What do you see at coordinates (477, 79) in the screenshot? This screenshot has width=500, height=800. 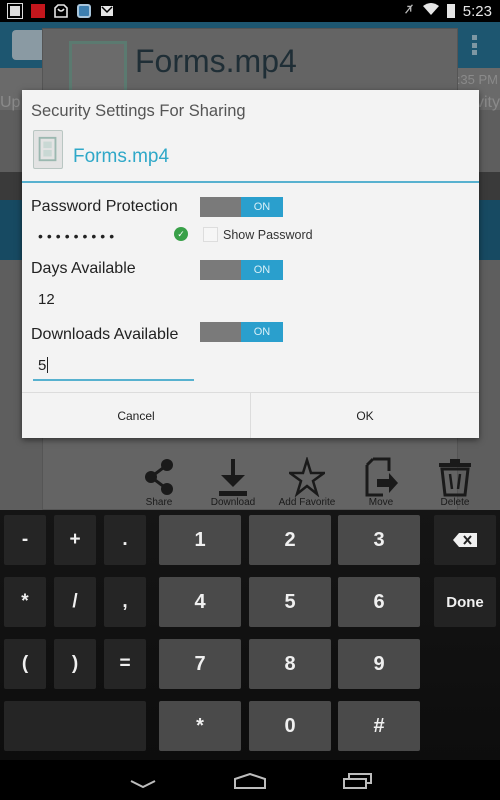 I see `subheader-timestamp: :35 PM` at bounding box center [477, 79].